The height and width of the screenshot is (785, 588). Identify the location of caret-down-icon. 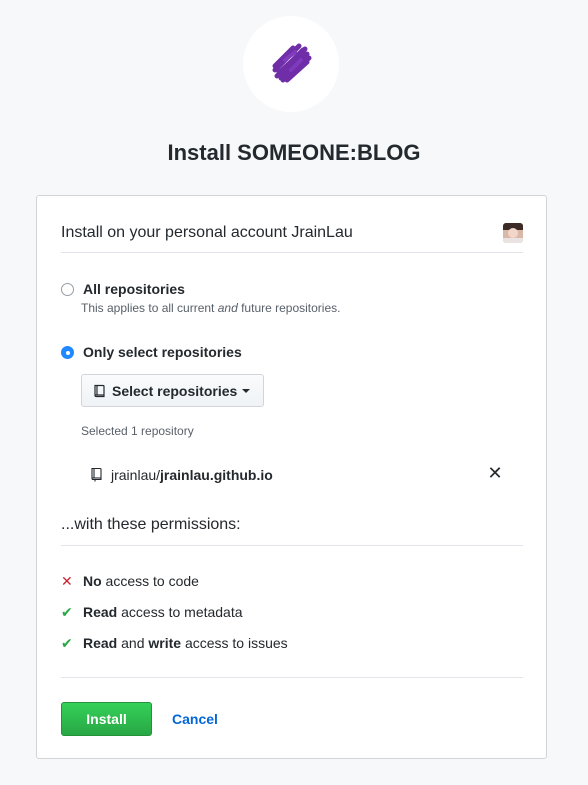
(246, 390).